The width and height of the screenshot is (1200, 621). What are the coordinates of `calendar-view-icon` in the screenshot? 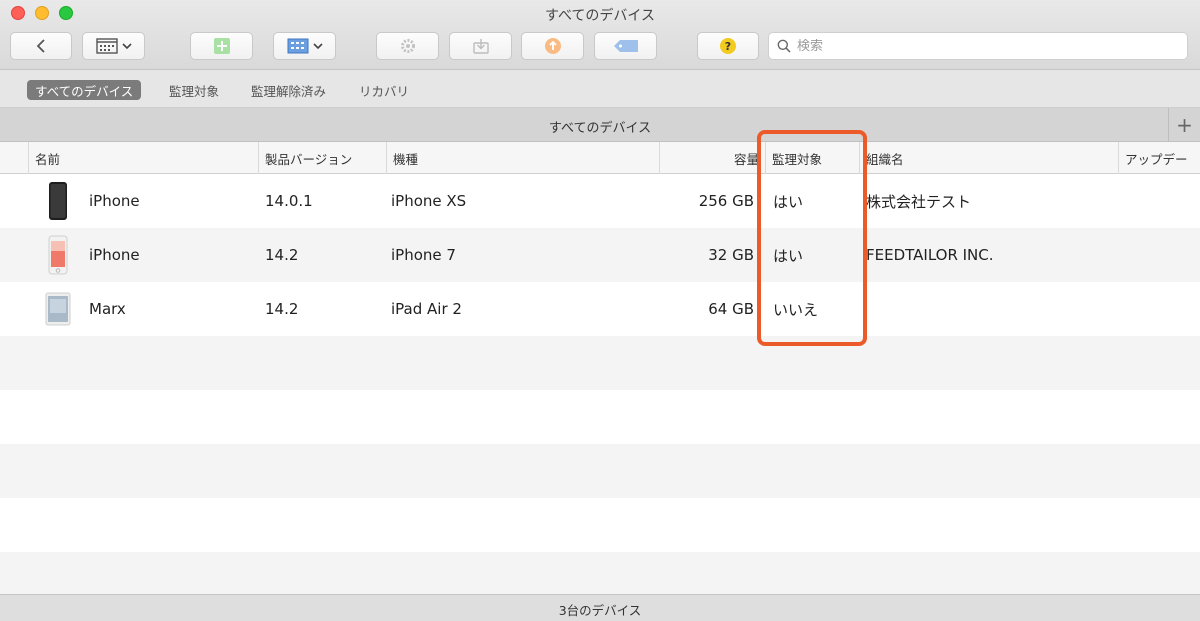 It's located at (106, 46).